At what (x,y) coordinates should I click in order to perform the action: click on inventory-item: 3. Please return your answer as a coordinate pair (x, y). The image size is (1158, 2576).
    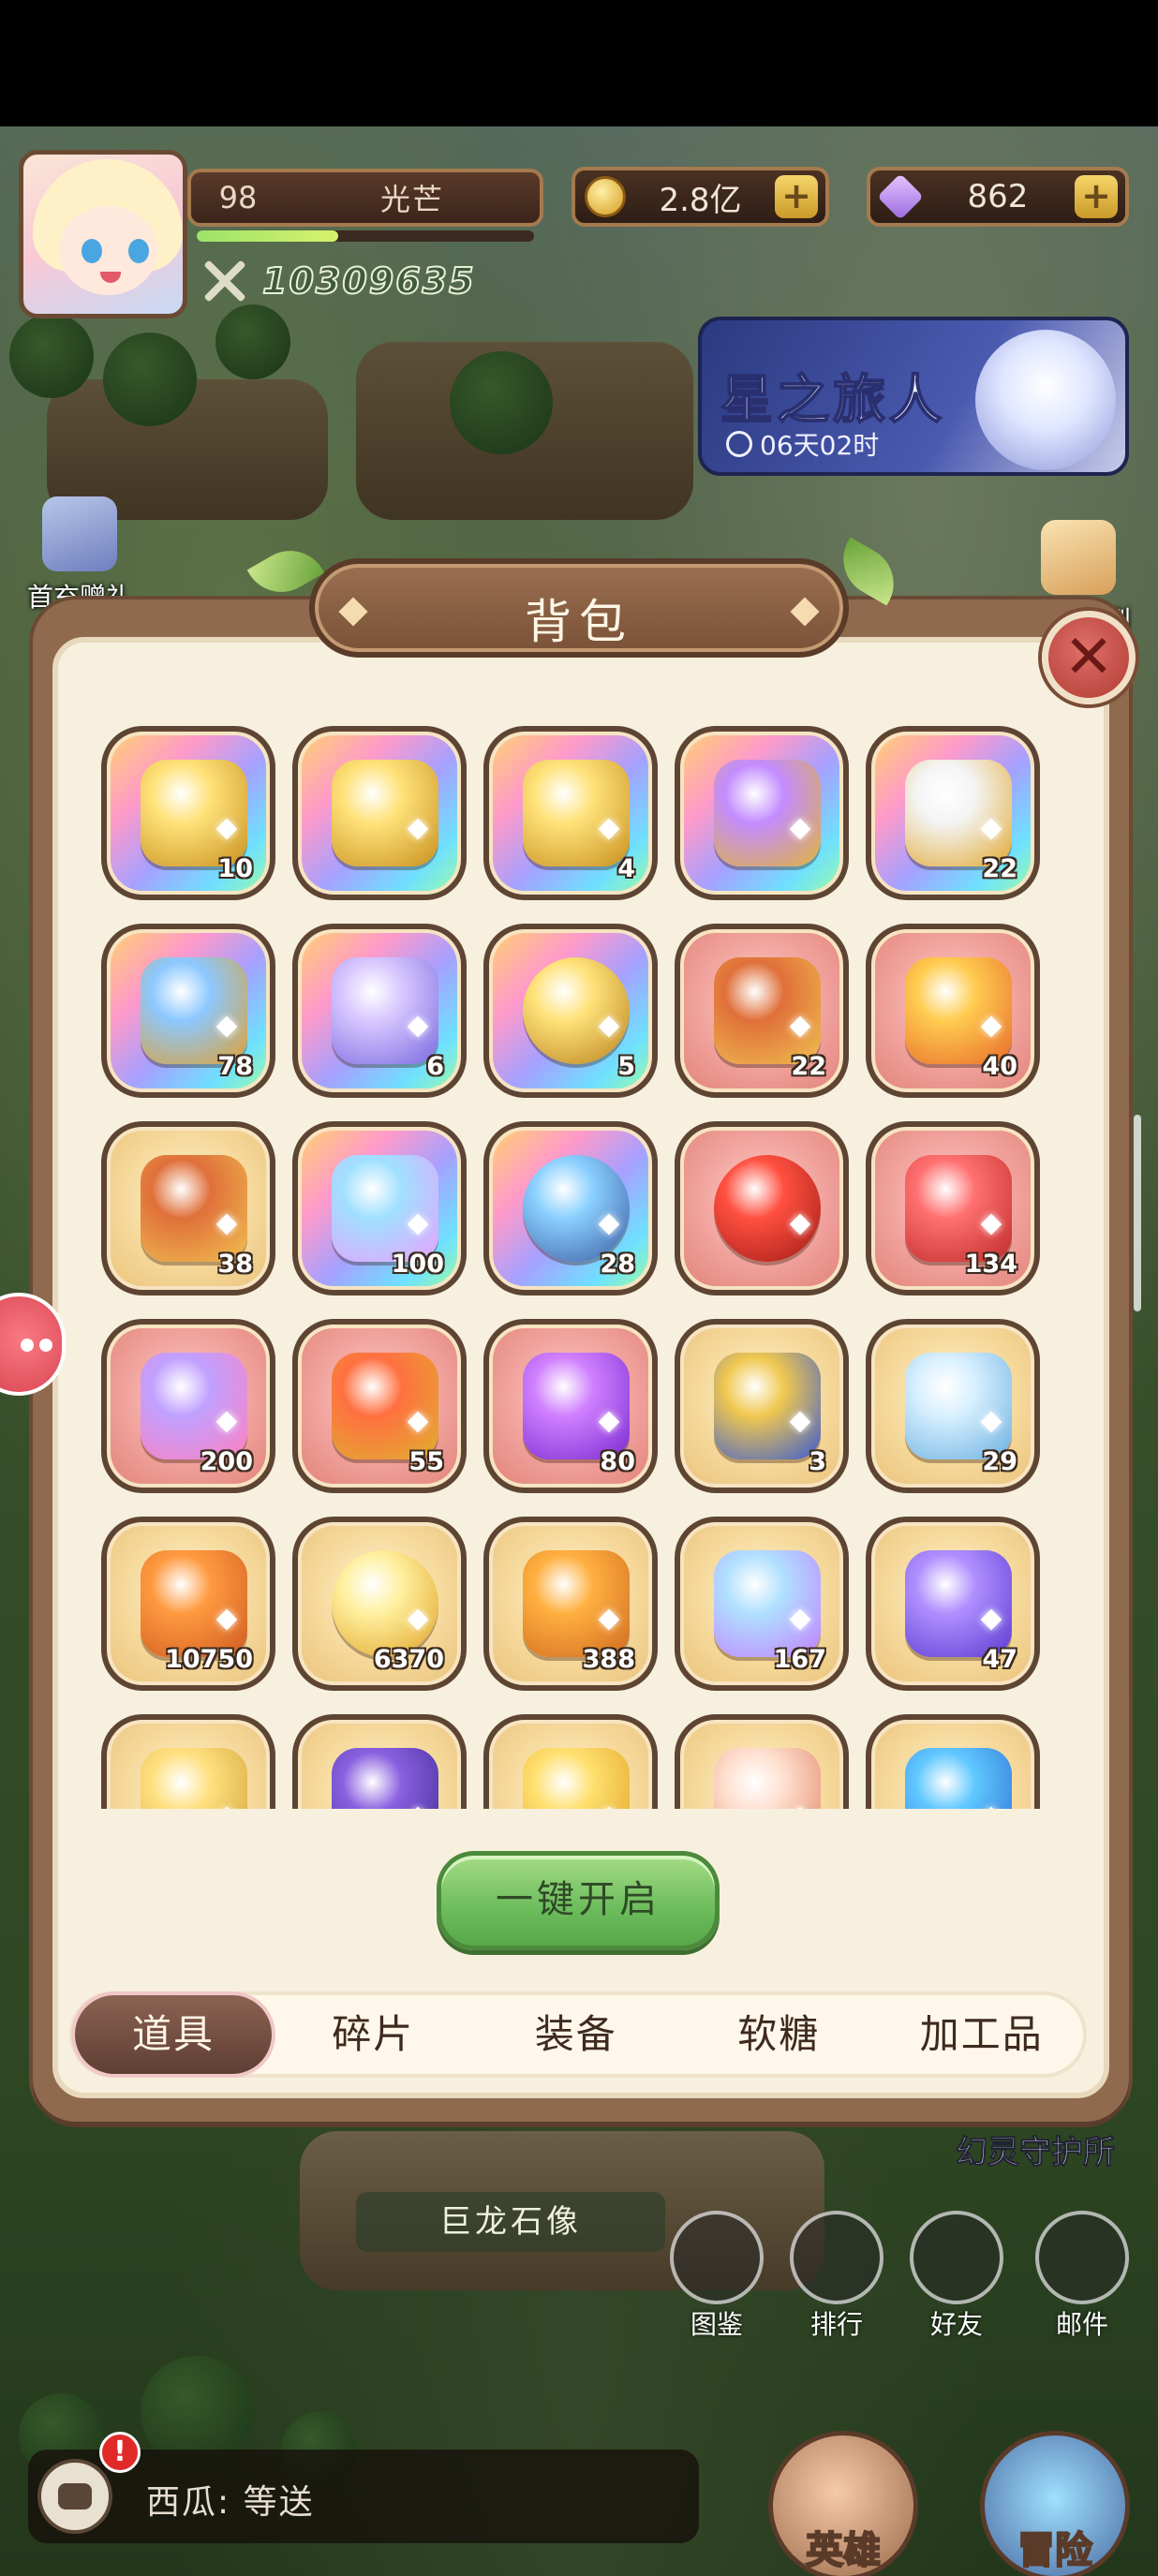
    Looking at the image, I should click on (762, 1406).